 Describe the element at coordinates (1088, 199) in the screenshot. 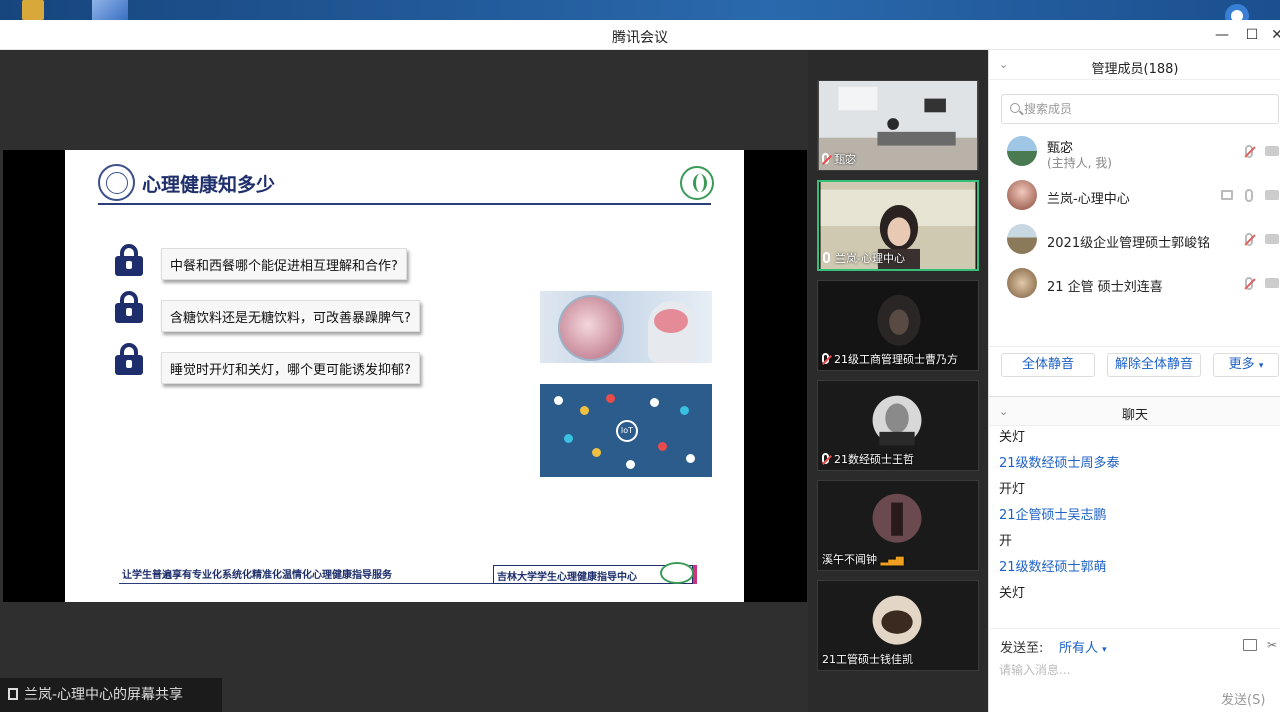

I see `member-name: 兰岚-心理中心` at that location.